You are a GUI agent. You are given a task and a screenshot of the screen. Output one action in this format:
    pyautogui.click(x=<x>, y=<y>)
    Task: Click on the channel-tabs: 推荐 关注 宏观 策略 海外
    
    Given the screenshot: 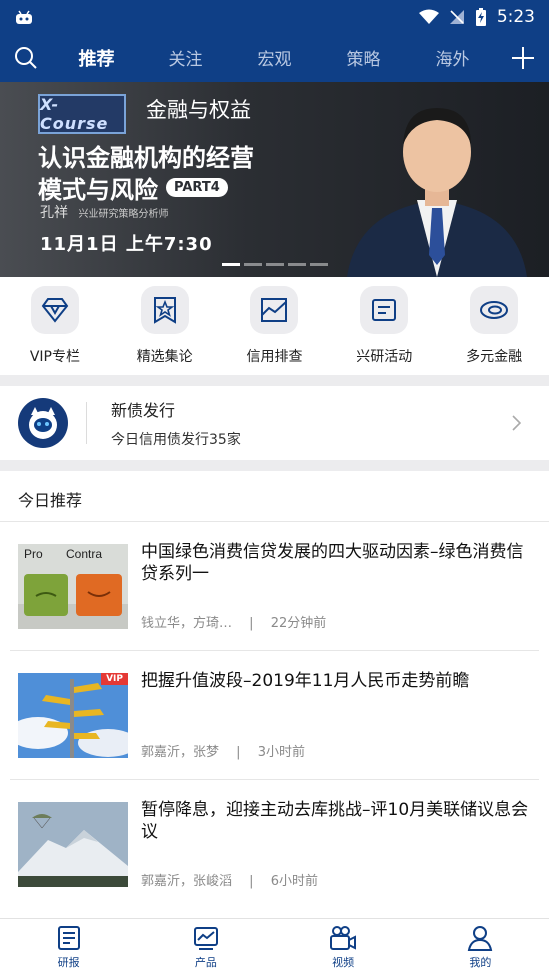 What is the action you would take?
    pyautogui.click(x=274, y=58)
    